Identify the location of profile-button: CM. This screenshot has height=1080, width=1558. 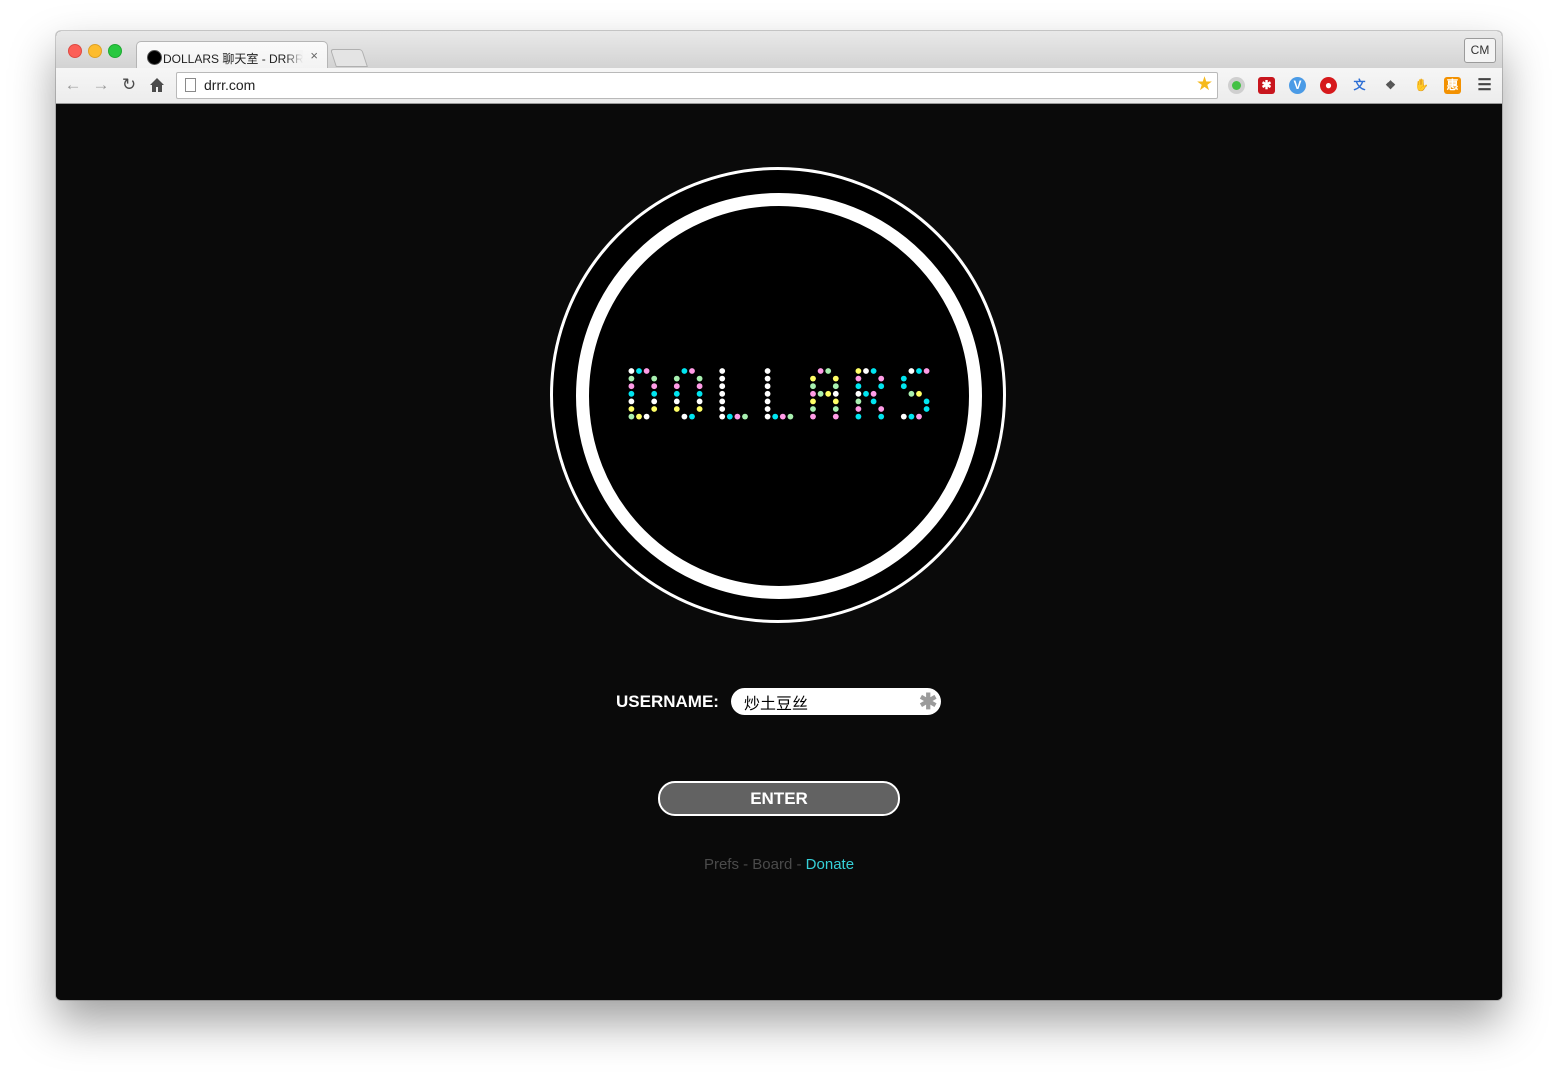
(1480, 50).